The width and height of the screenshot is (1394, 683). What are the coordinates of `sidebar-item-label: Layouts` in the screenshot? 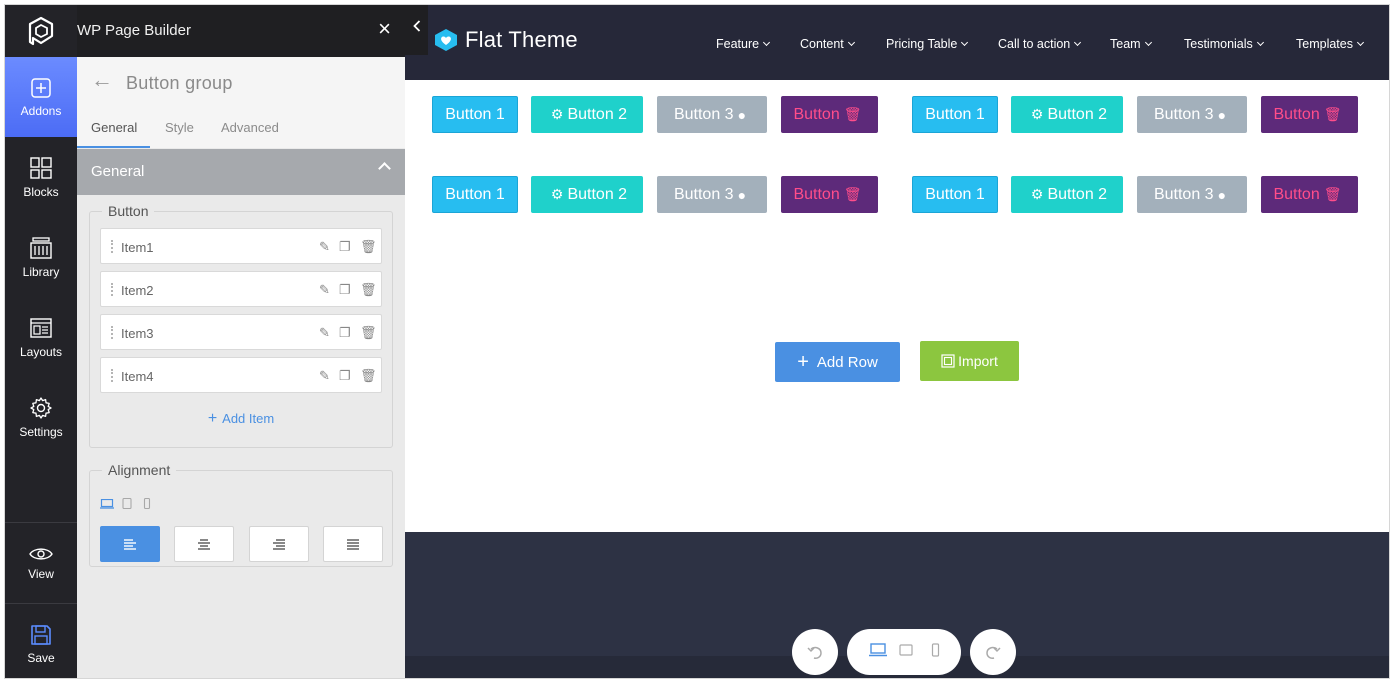 It's located at (41, 351).